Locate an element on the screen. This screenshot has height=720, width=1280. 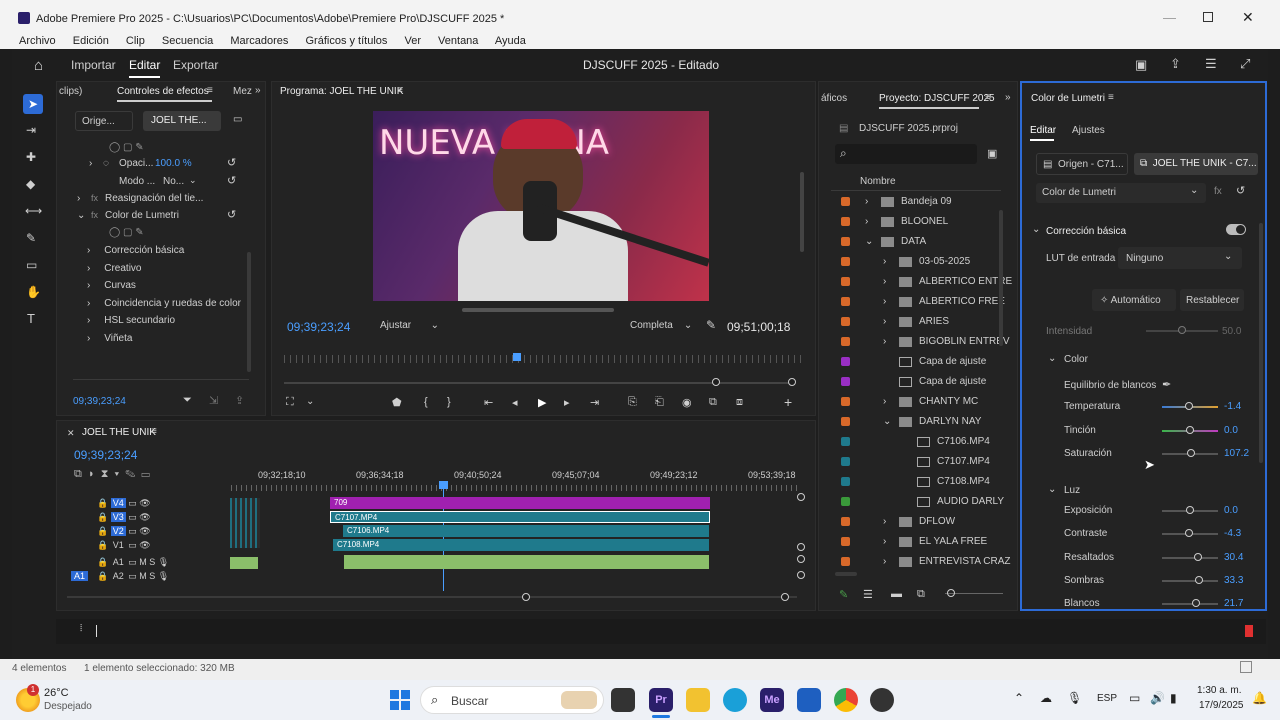
clip-v2: C7106.MP4 is located at coordinates (526, 531).